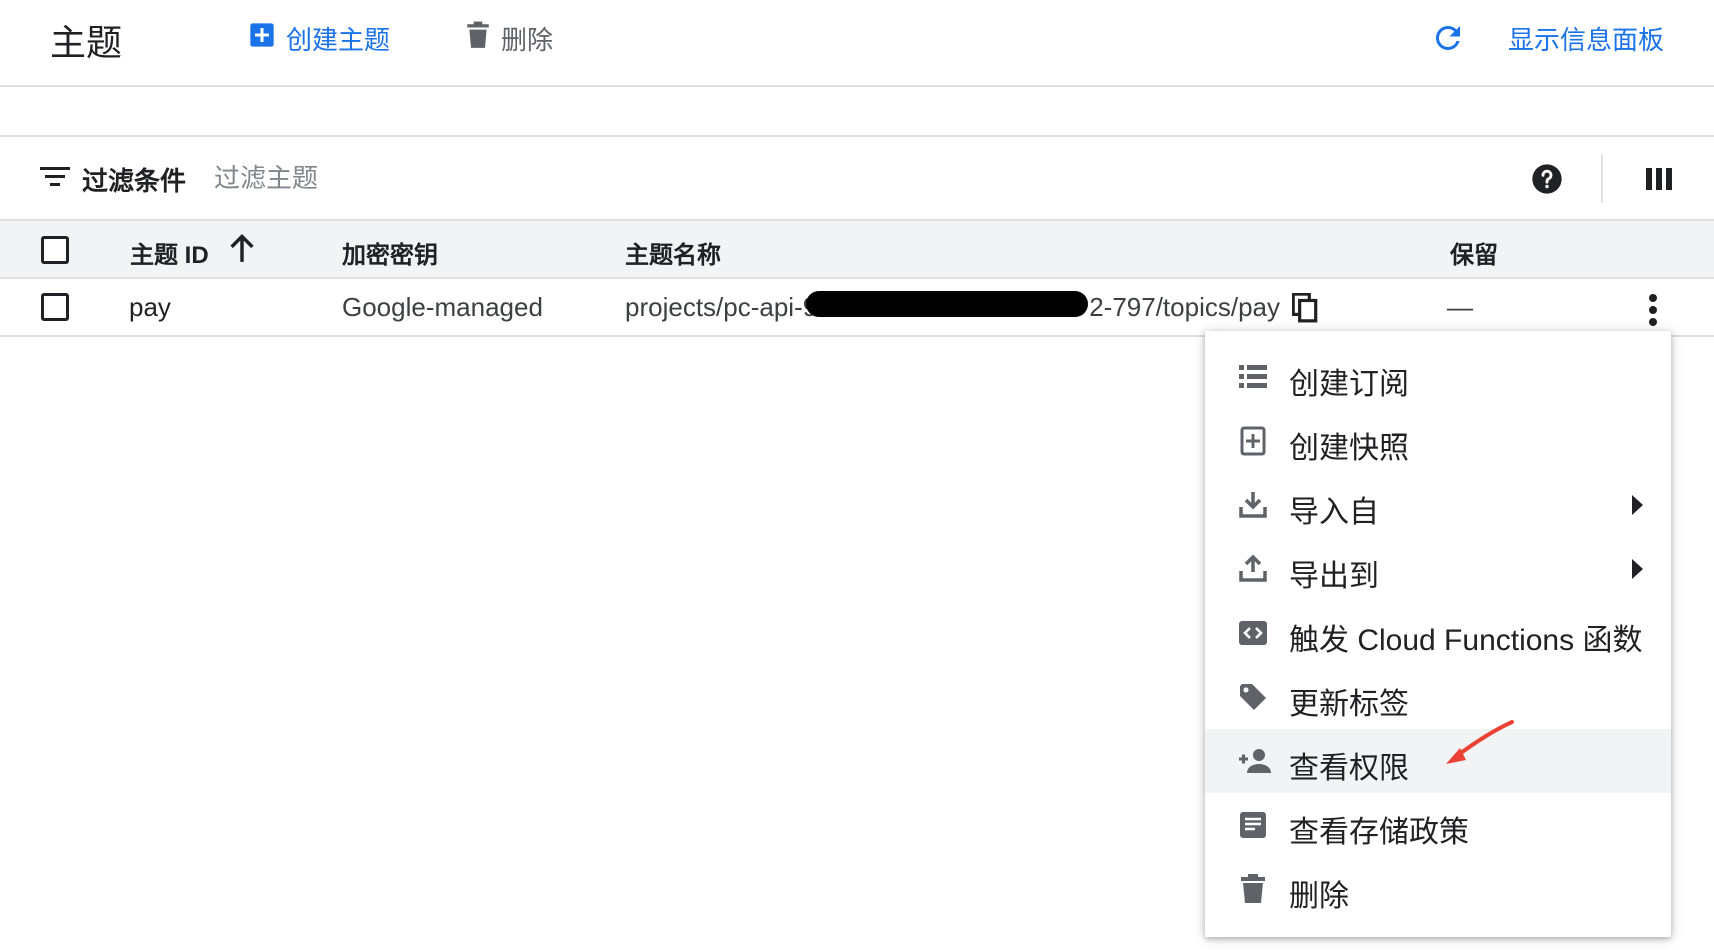 This screenshot has height=950, width=1714. What do you see at coordinates (134, 181) in the screenshot?
I see `filter-label: 过滤条件` at bounding box center [134, 181].